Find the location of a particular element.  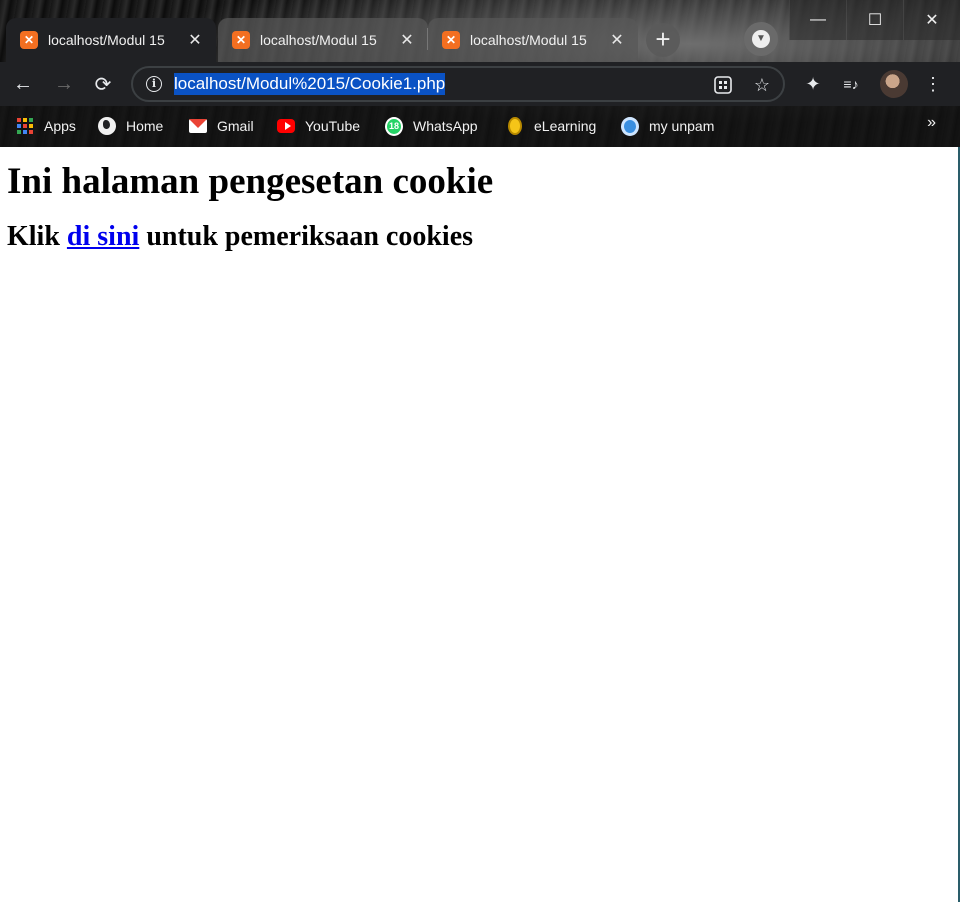

bookmark-label: Apps is located at coordinates (60, 126).